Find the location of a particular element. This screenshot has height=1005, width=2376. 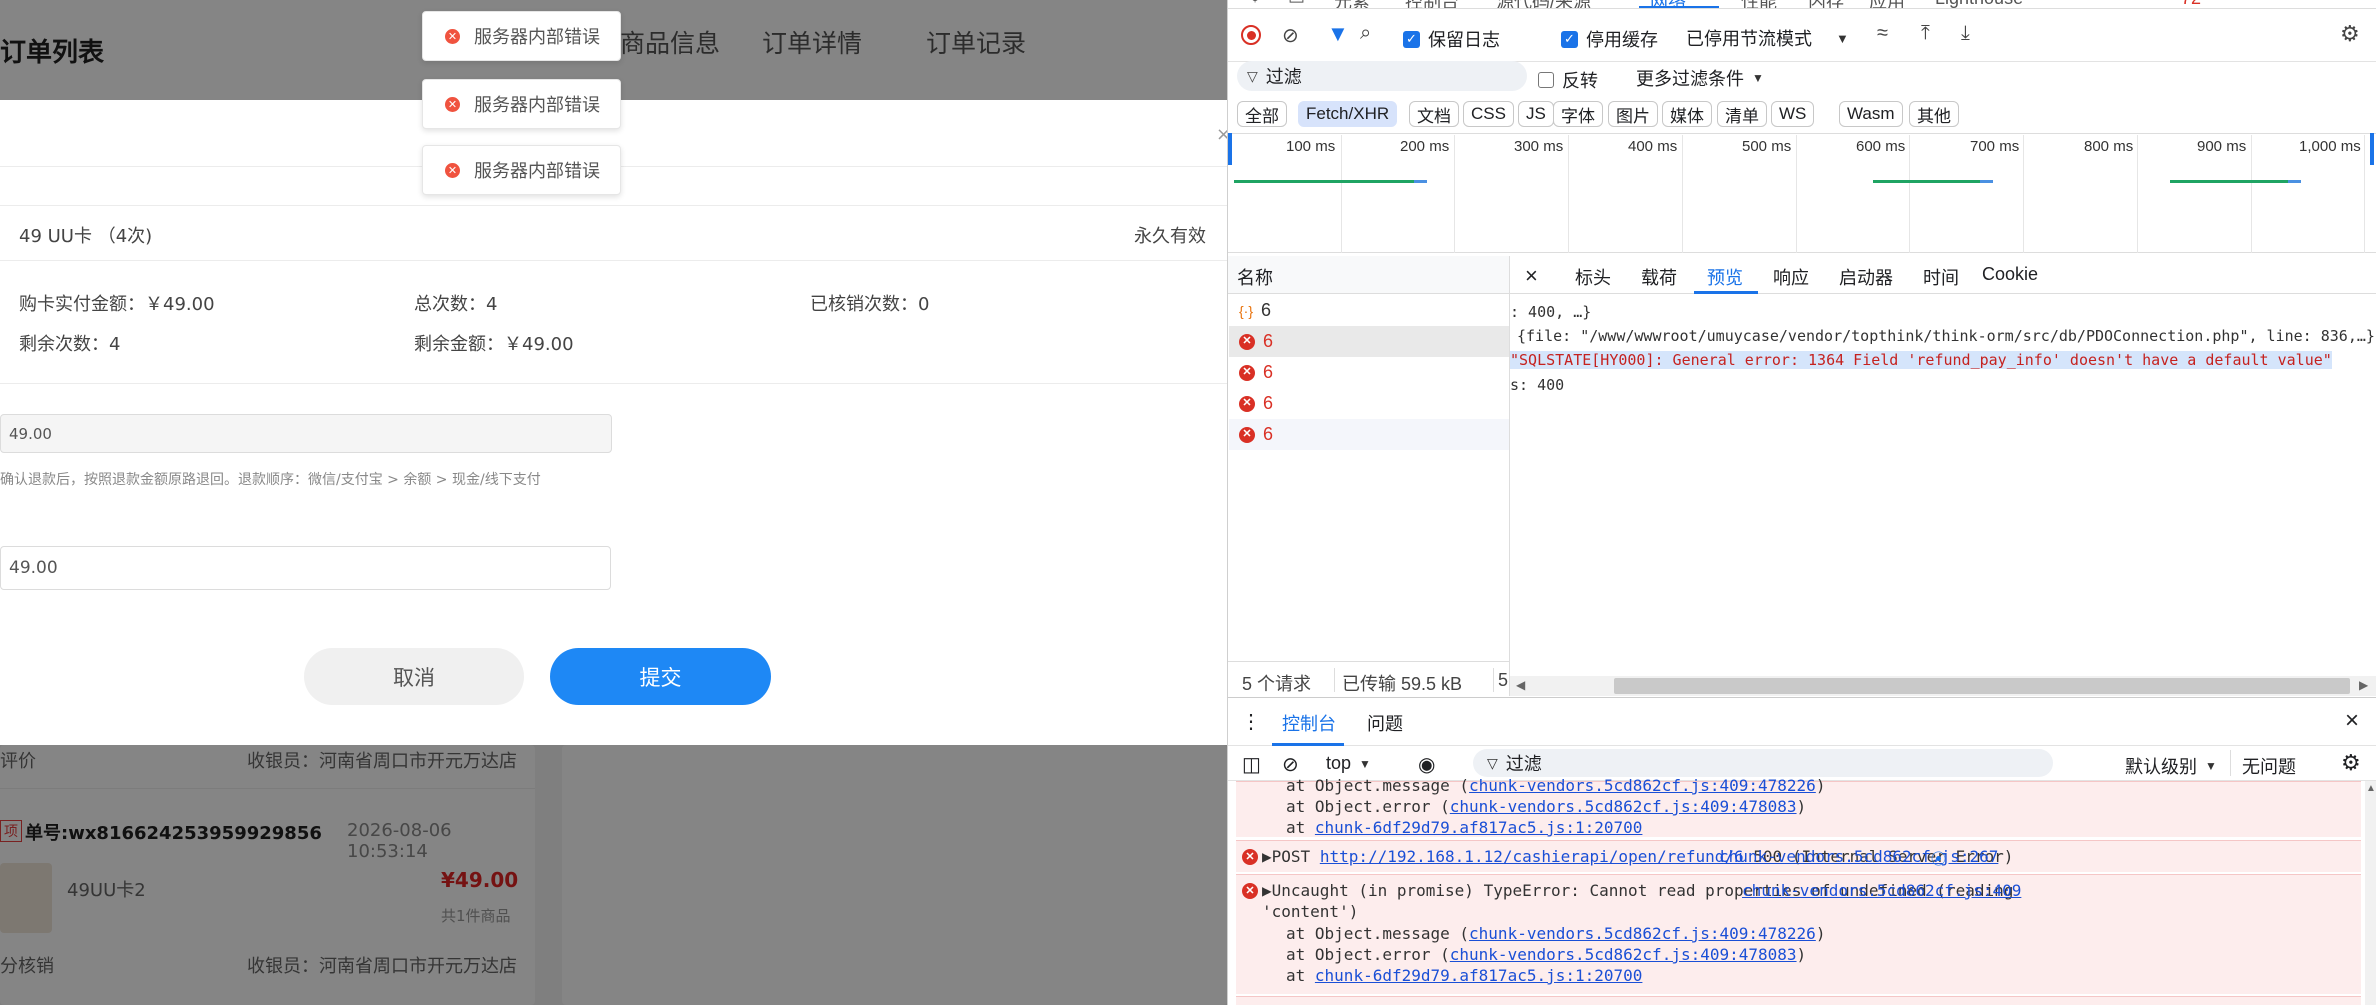

tick-label: 300 ms is located at coordinates (1539, 146).